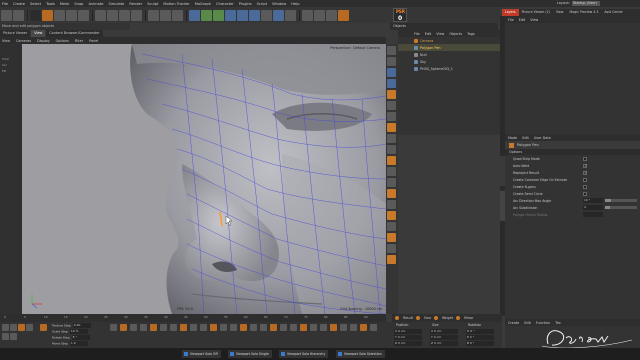 The height and width of the screenshot is (360, 640). I want to click on arc-direction-slider, so click(621, 200).